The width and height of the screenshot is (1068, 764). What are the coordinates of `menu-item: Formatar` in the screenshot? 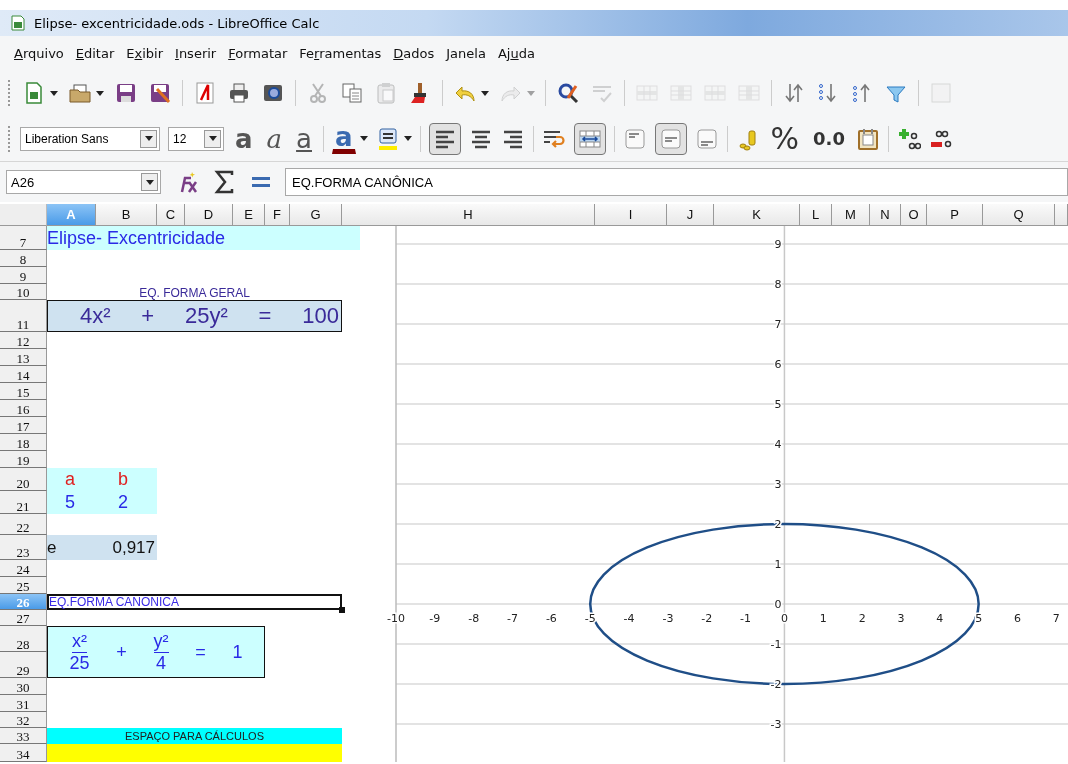 It's located at (258, 53).